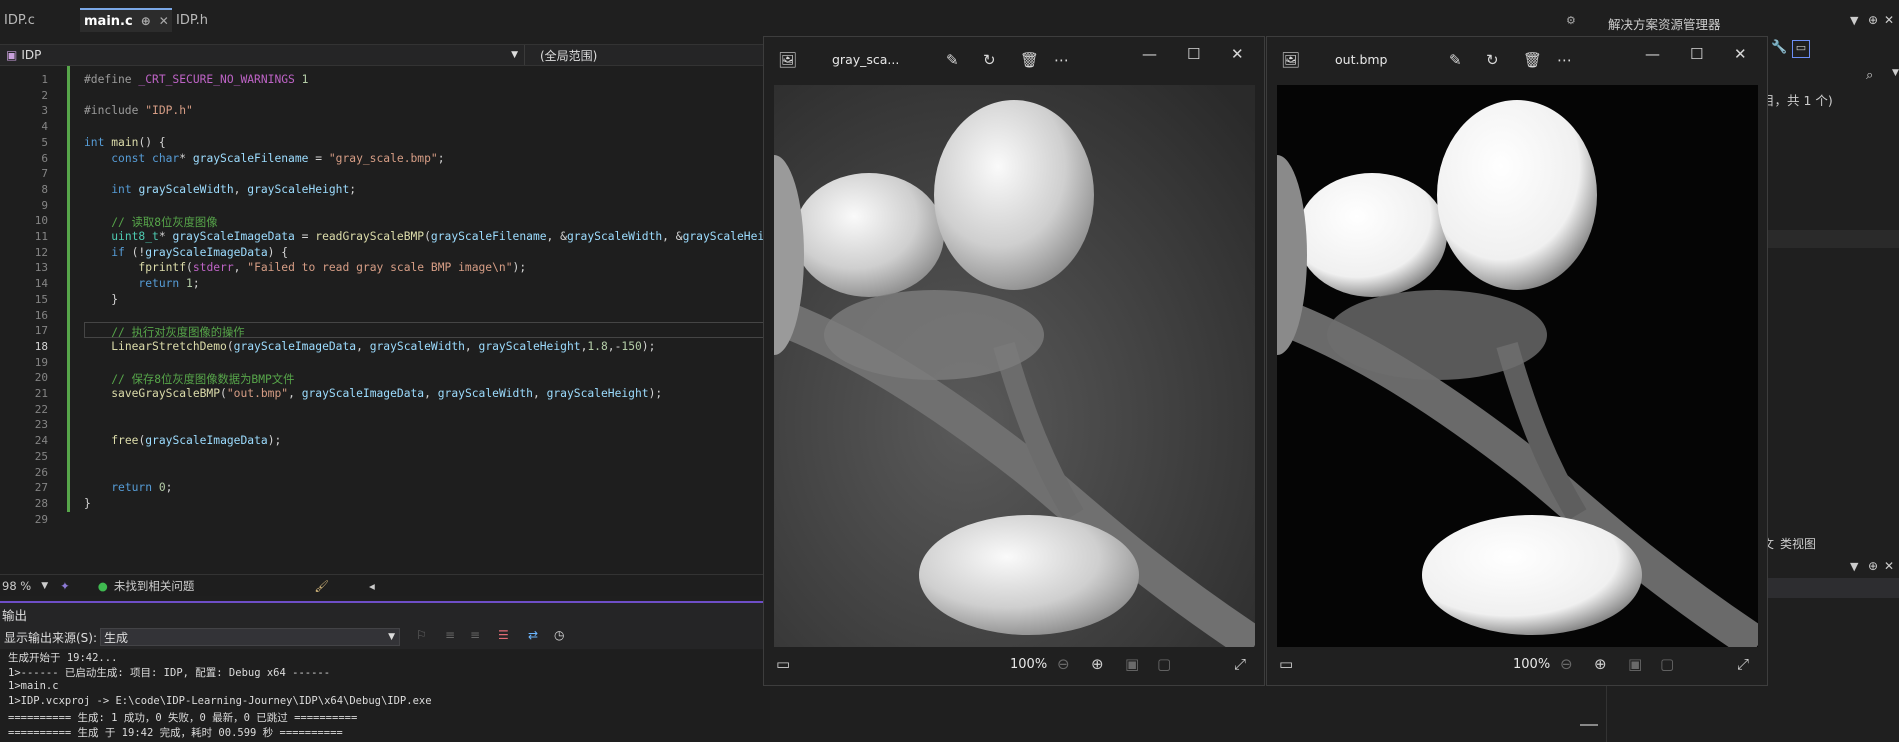 This screenshot has height=742, width=1899. What do you see at coordinates (321, 586) in the screenshot?
I see `brush-icon: 🖌` at bounding box center [321, 586].